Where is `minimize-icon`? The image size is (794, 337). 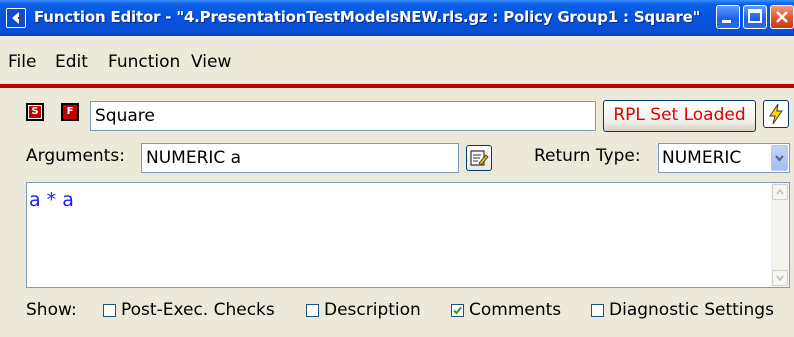
minimize-icon is located at coordinates (728, 17).